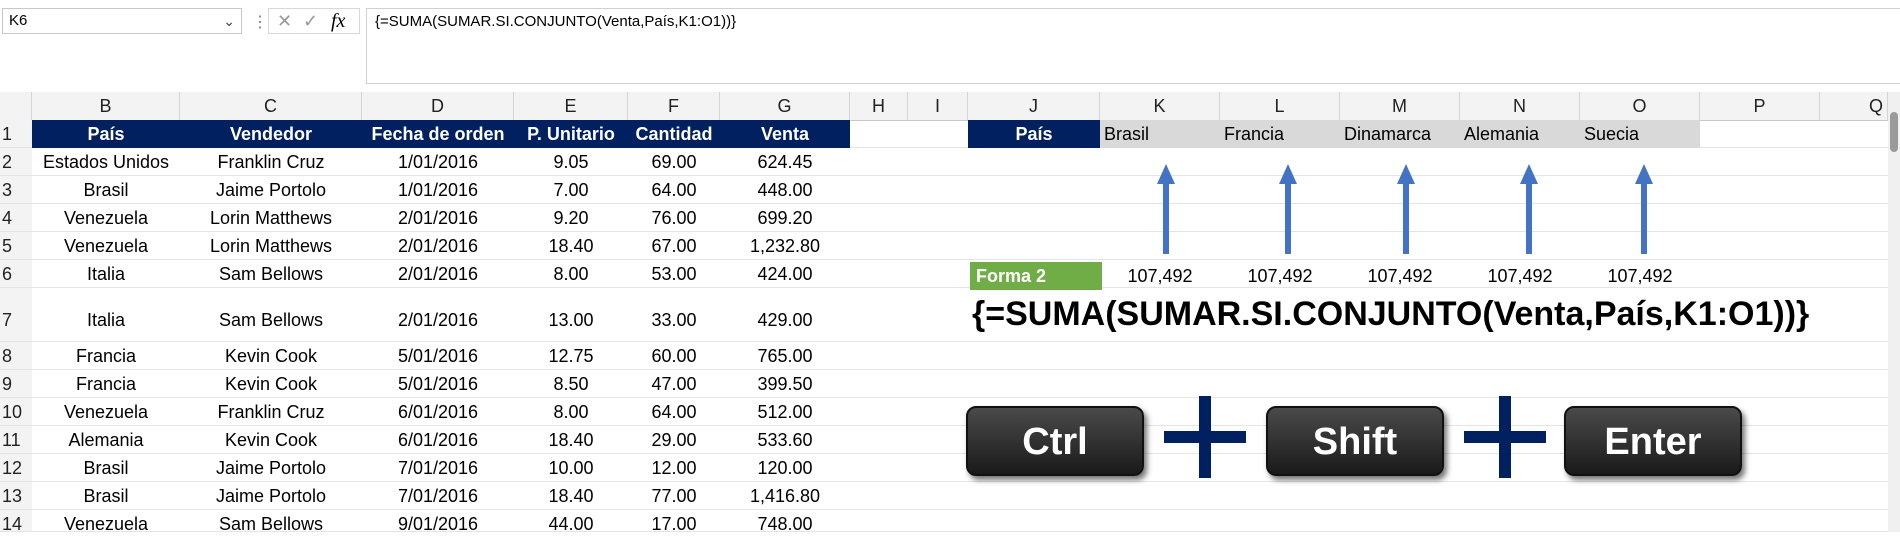  What do you see at coordinates (571, 468) in the screenshot?
I see `cell-p-unitario: 10.00` at bounding box center [571, 468].